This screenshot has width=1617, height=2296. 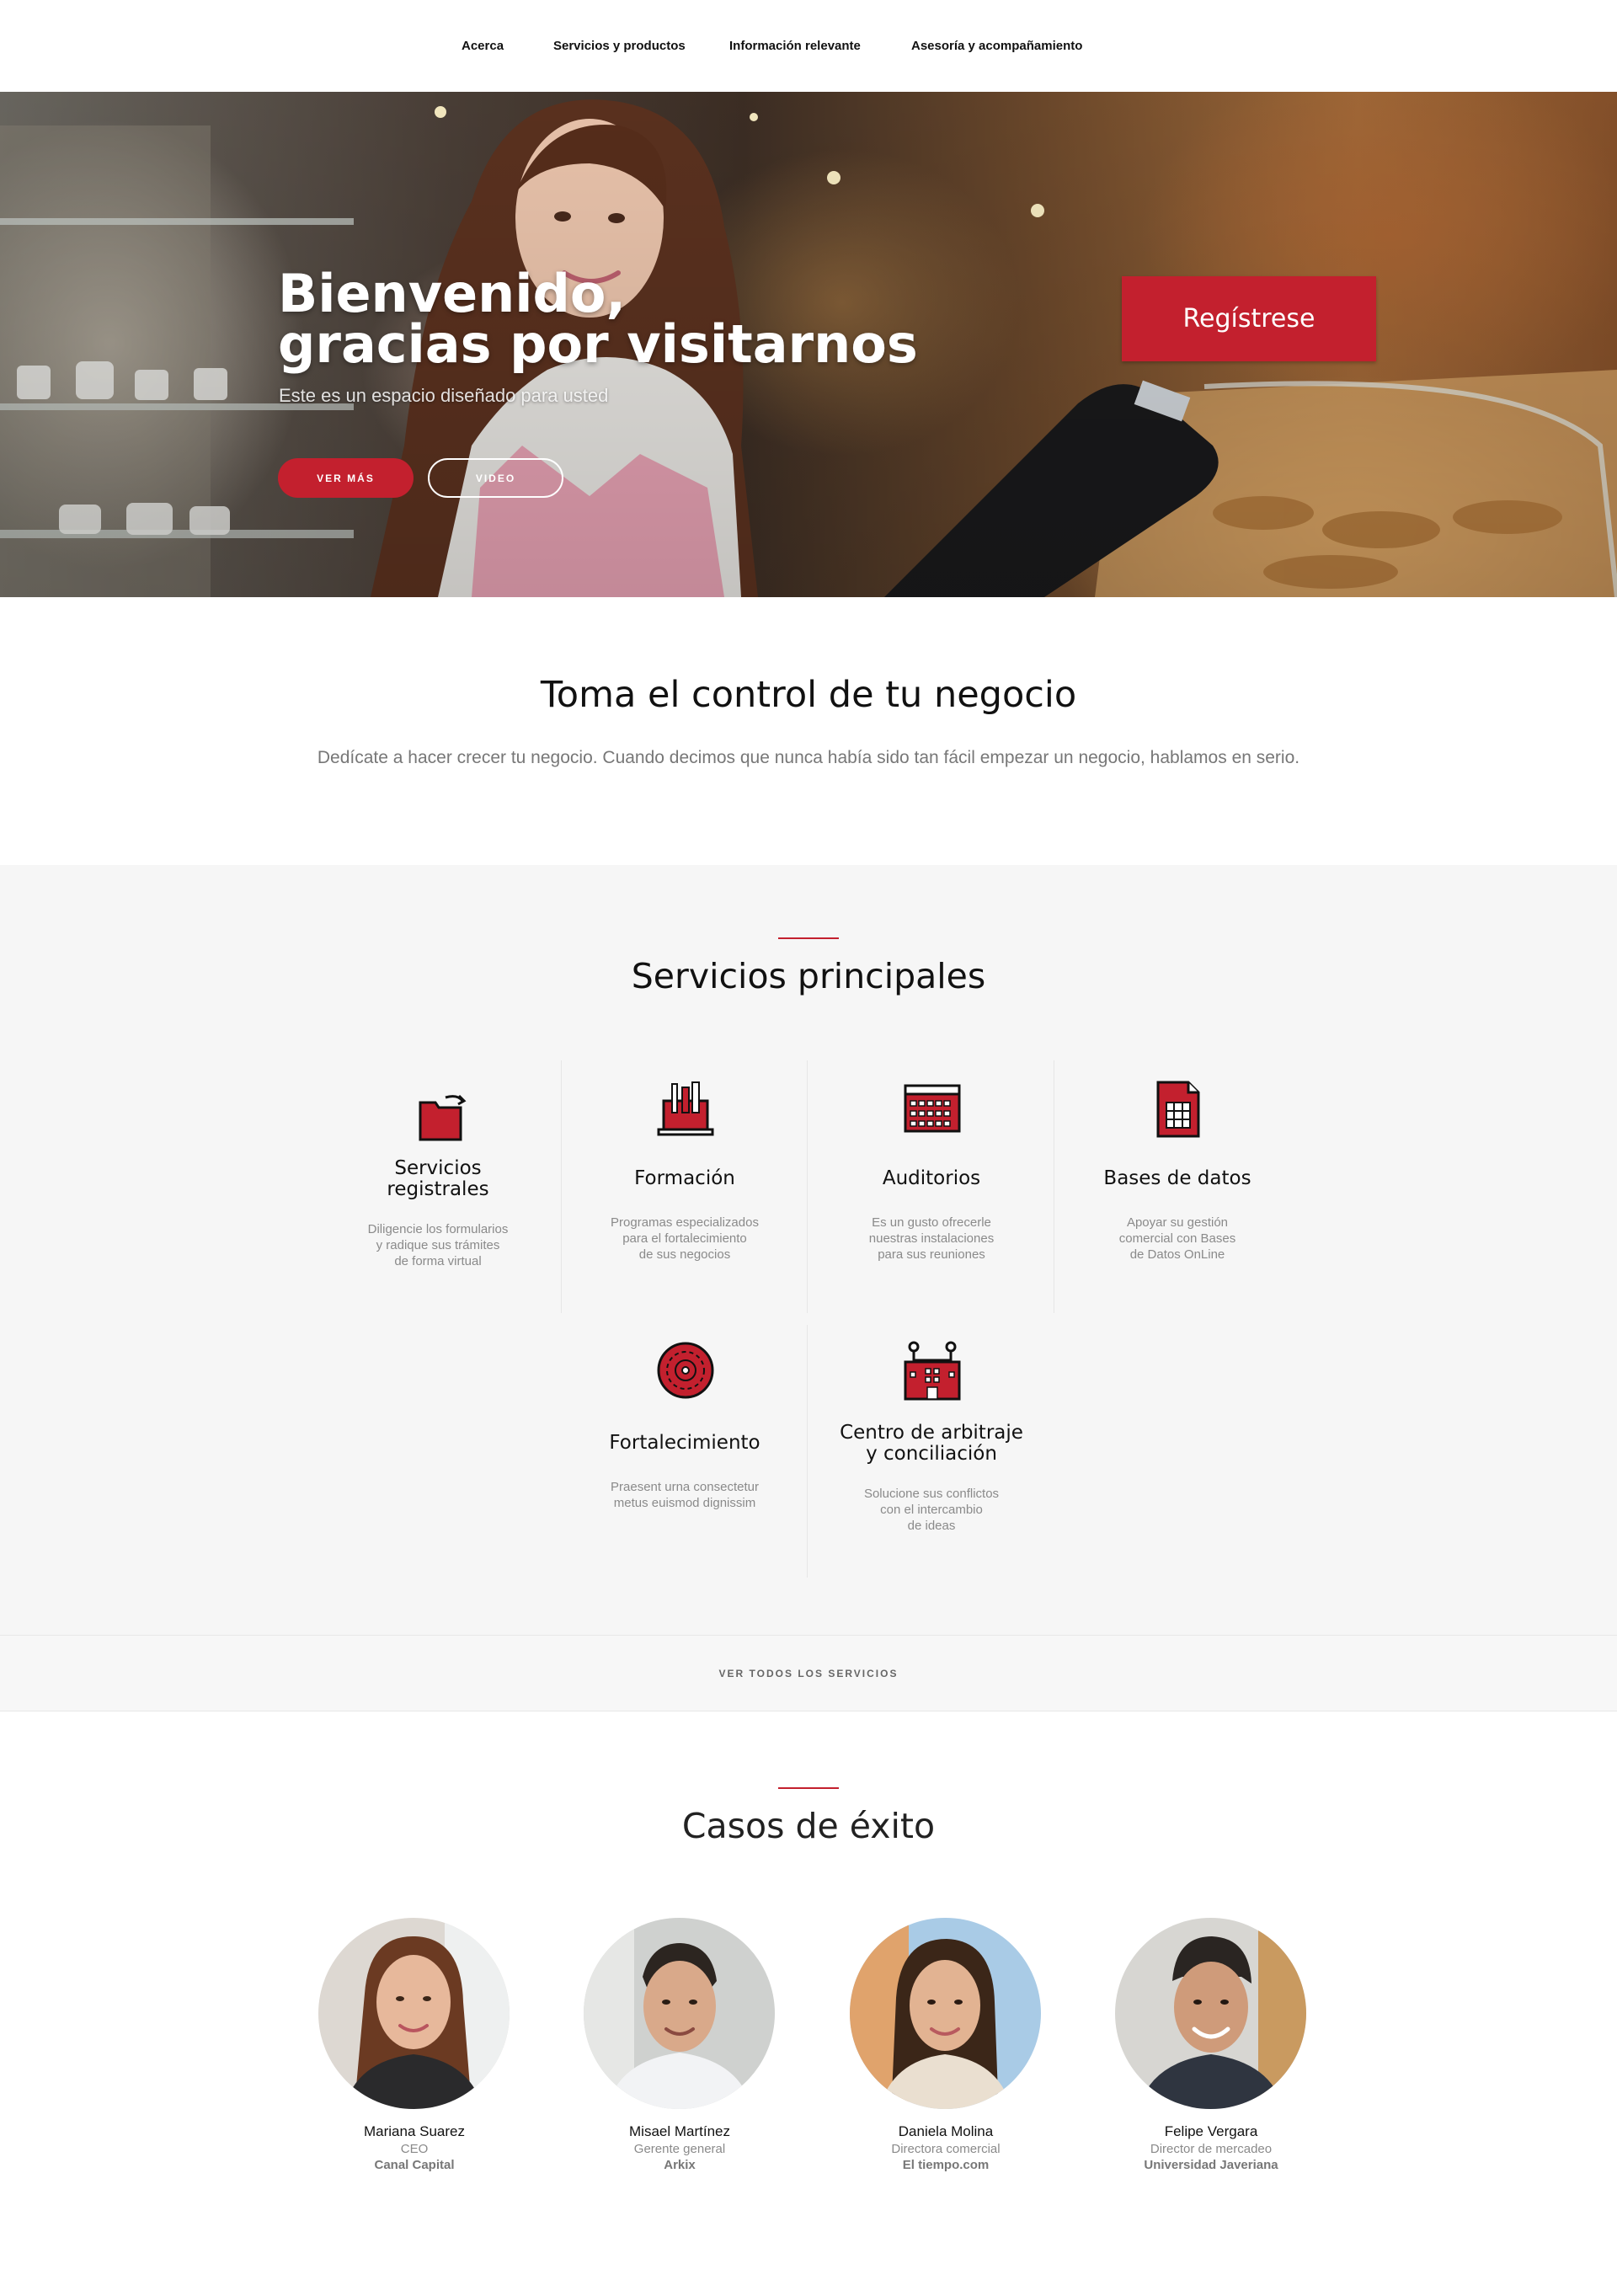 I want to click on service-title-line: Auditorios, so click(x=931, y=1178).